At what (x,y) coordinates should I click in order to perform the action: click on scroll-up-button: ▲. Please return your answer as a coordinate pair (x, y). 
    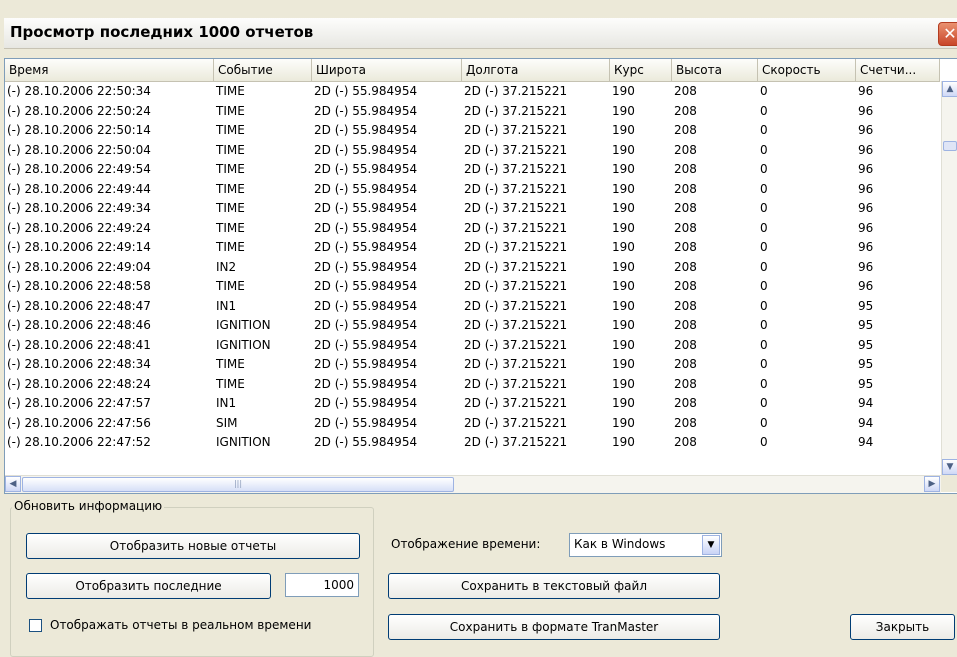
    Looking at the image, I should click on (949, 89).